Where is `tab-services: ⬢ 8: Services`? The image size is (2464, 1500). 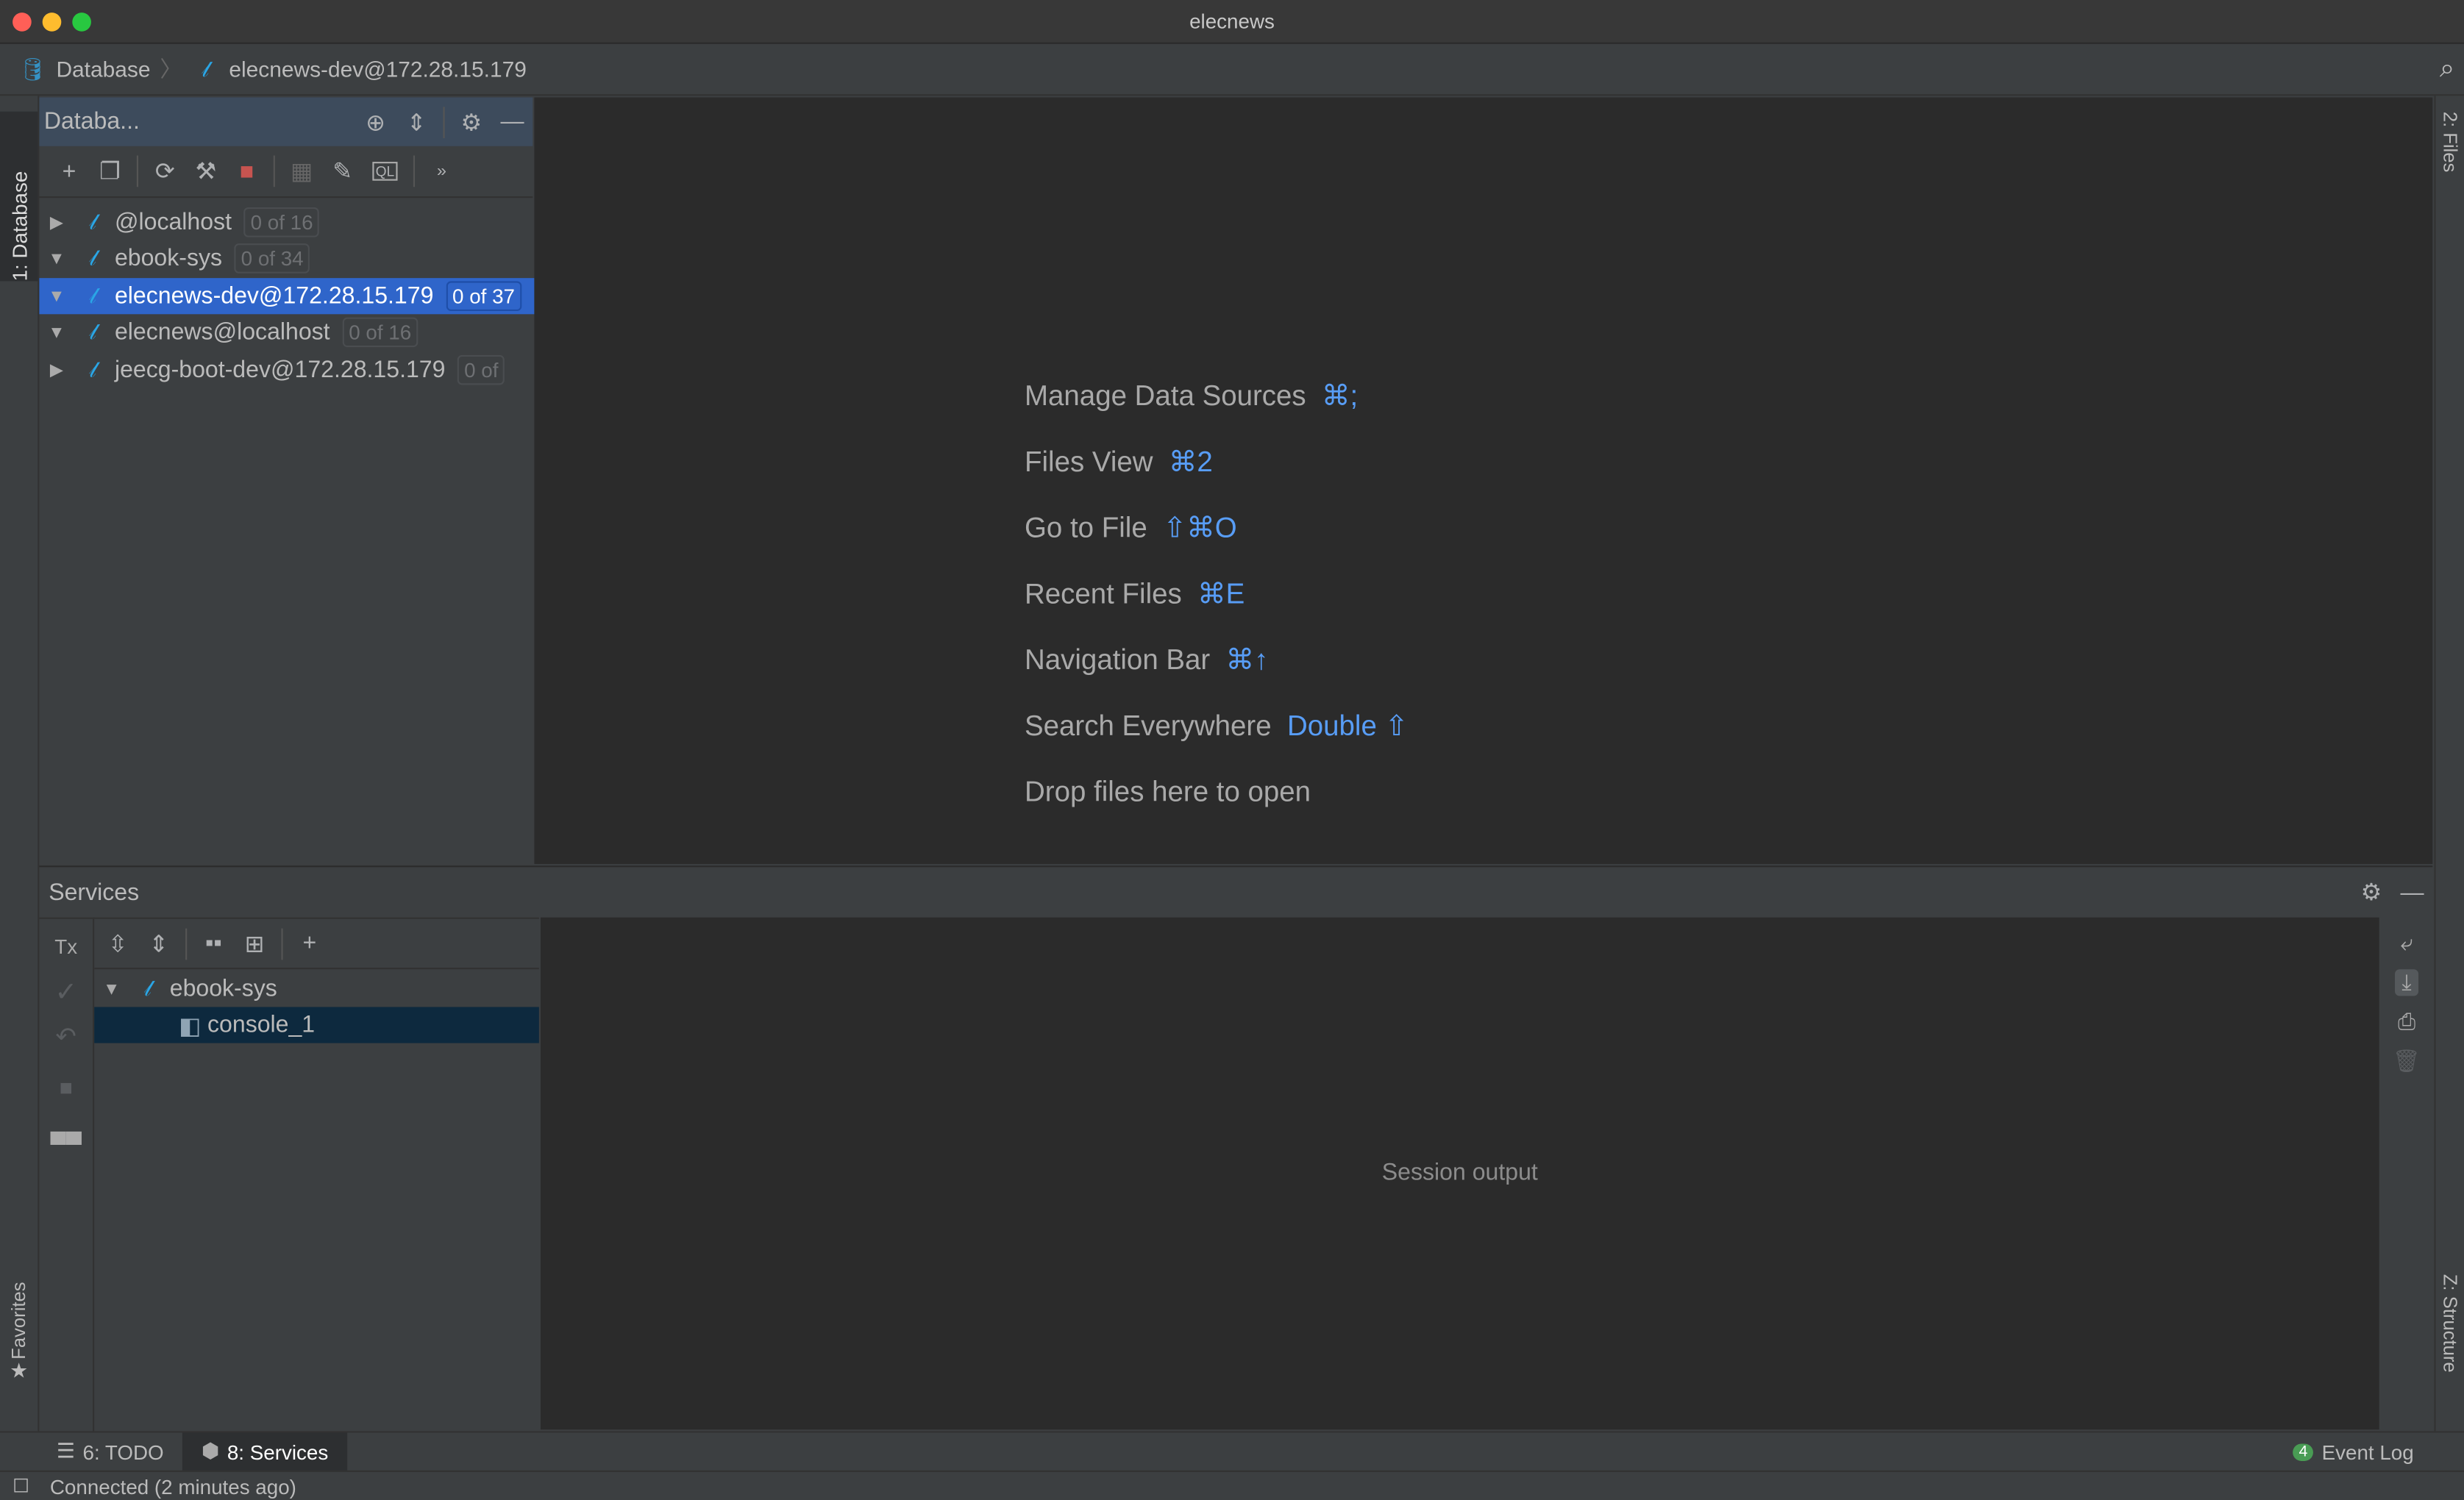 tab-services: ⬢ 8: Services is located at coordinates (264, 1452).